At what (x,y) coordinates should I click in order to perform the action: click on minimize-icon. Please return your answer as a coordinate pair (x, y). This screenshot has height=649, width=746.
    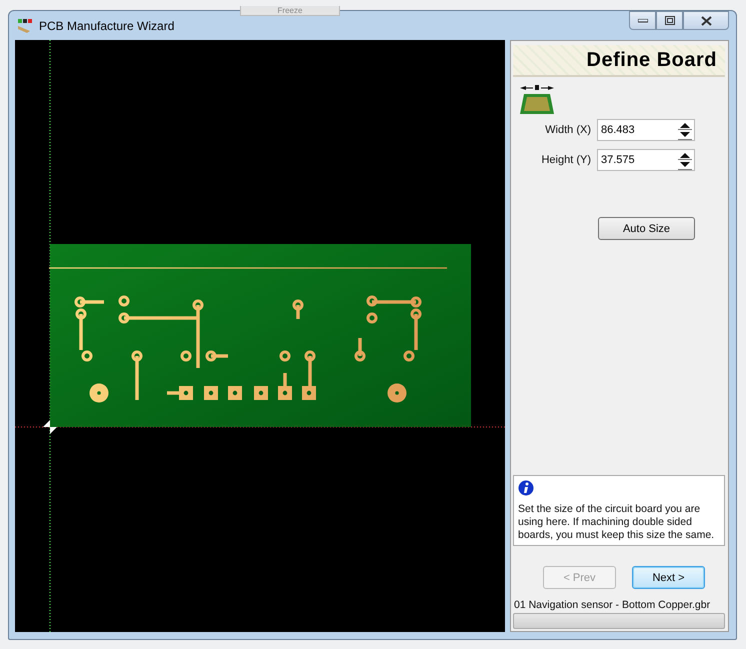
    Looking at the image, I should click on (643, 20).